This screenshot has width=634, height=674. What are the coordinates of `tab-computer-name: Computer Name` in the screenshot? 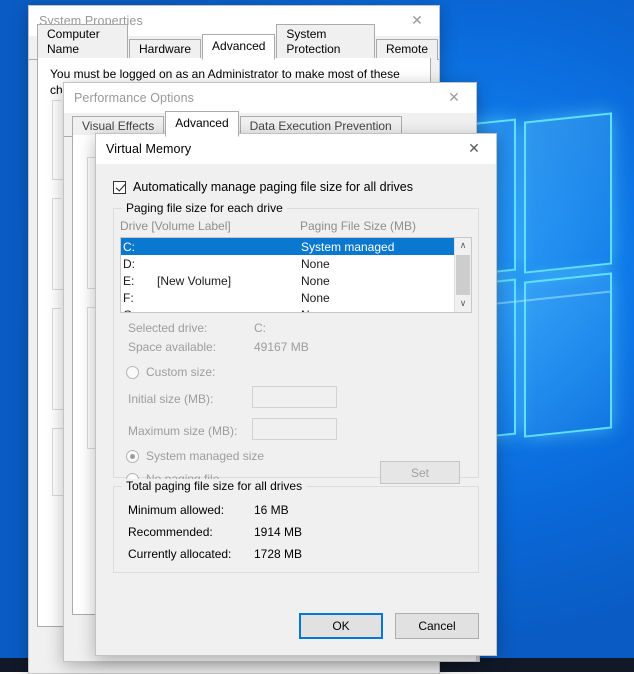 It's located at (83, 42).